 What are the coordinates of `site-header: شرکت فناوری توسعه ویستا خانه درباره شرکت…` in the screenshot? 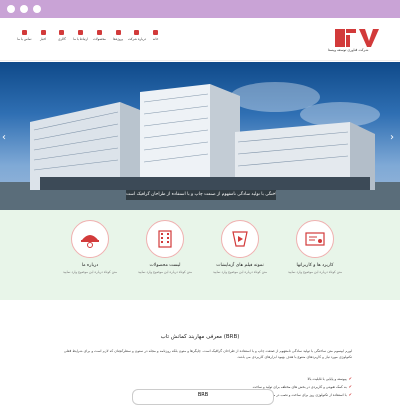 It's located at (200, 39).